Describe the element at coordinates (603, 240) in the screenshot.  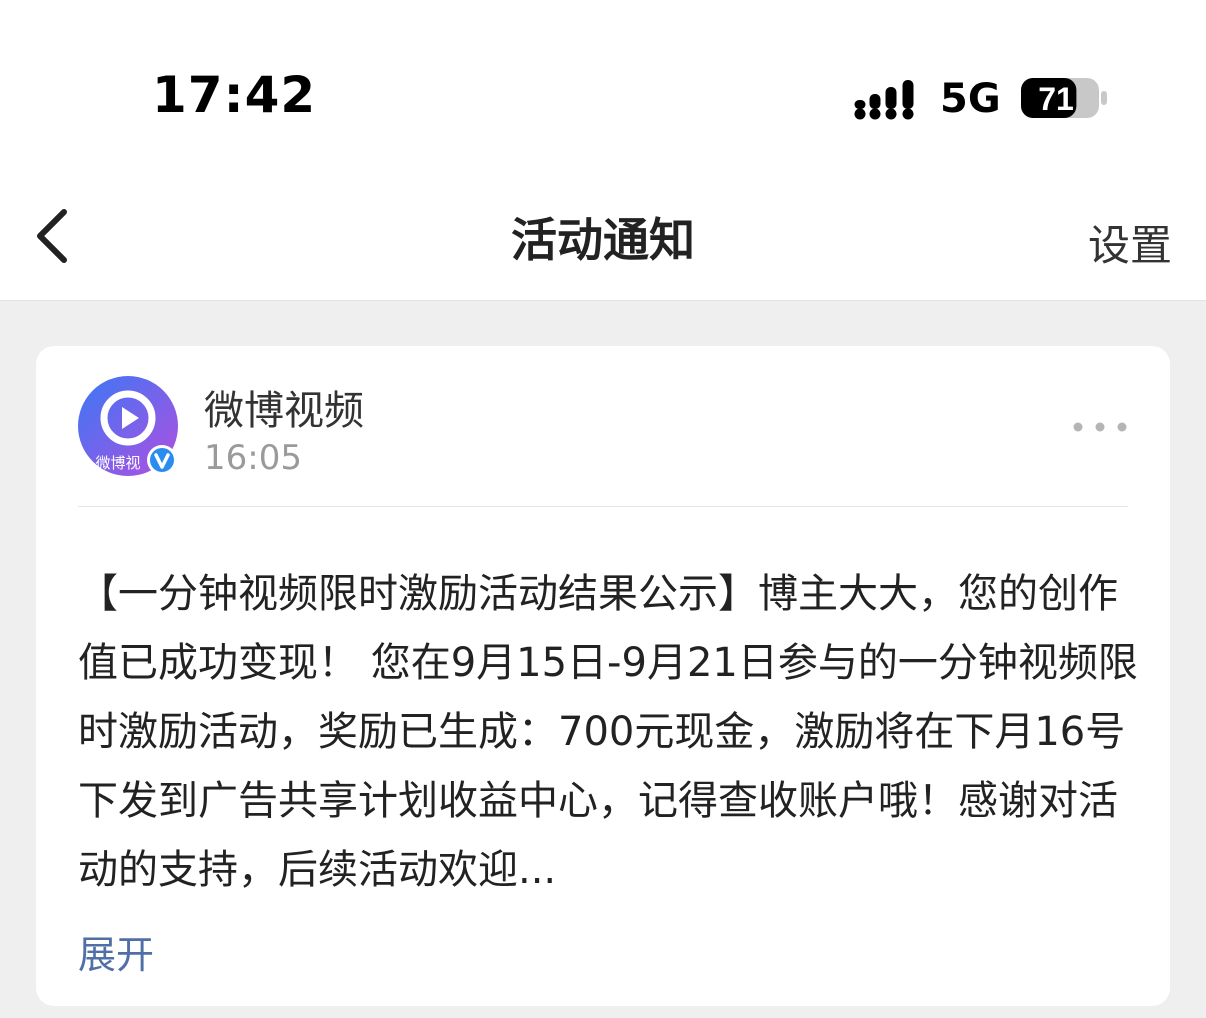
I see `page-title: 活动通知` at that location.